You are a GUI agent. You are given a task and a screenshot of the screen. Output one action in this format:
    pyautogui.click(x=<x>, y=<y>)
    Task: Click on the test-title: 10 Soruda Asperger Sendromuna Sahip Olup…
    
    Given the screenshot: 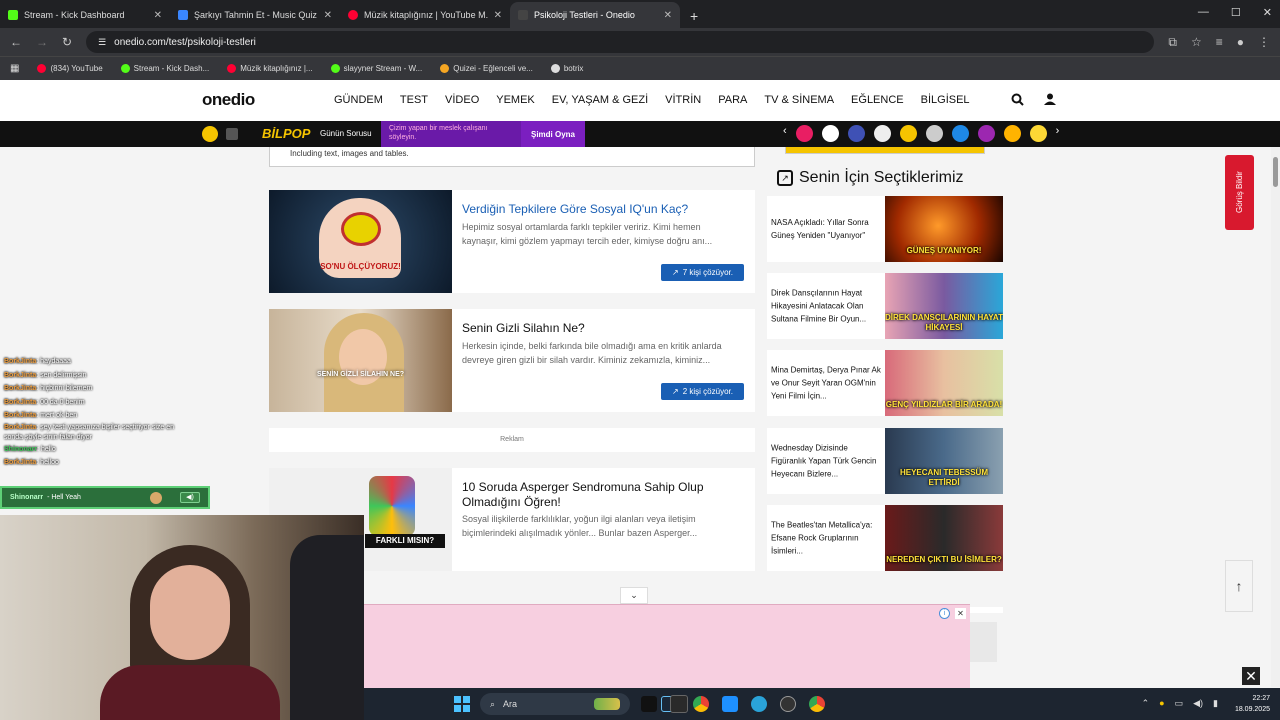 What is the action you would take?
    pyautogui.click(x=602, y=495)
    